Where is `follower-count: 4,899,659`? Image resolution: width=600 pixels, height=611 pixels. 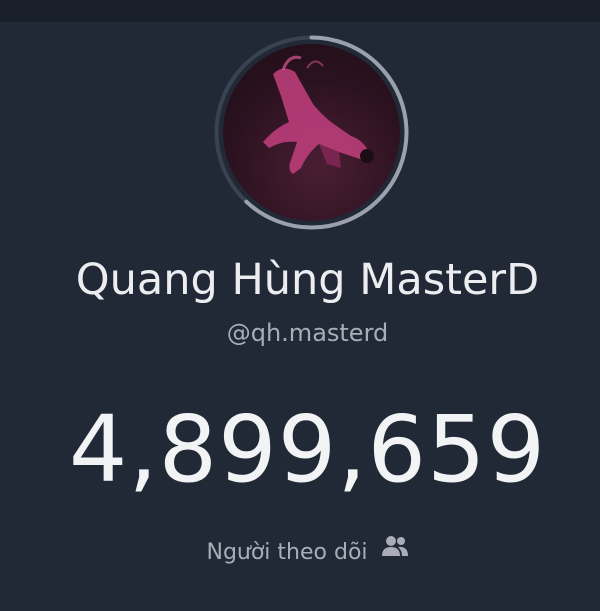
follower-count: 4,899,659 is located at coordinates (307, 449).